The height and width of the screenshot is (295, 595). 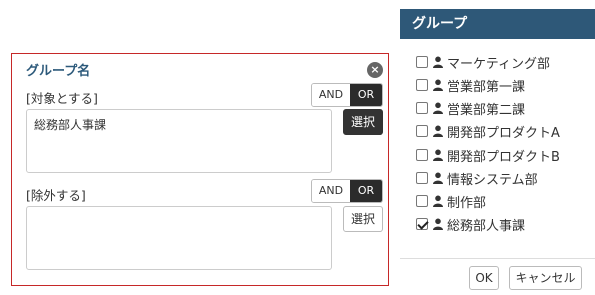 What do you see at coordinates (331, 95) in the screenshot?
I see `target-and-button: AND` at bounding box center [331, 95].